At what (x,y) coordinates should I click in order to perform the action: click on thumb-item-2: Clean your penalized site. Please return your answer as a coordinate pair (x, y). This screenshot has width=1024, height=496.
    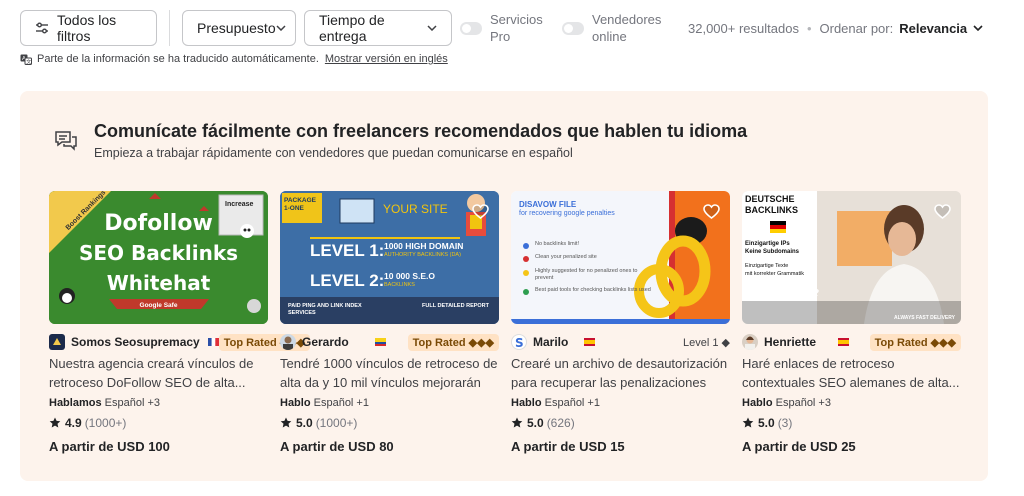
    Looking at the image, I should click on (566, 257).